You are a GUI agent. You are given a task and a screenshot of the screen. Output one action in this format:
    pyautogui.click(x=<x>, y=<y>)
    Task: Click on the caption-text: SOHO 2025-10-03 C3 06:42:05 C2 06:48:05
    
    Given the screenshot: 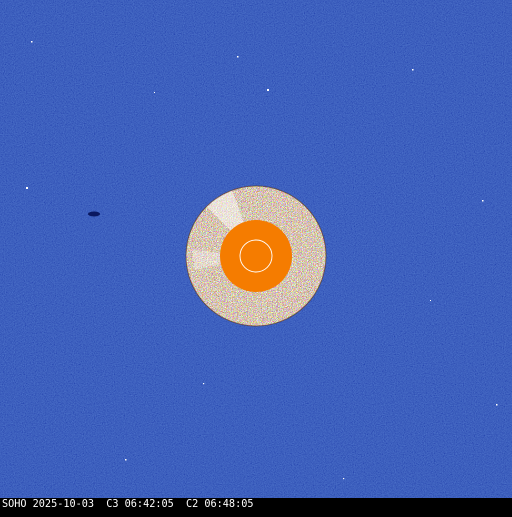 What is the action you would take?
    pyautogui.click(x=128, y=504)
    